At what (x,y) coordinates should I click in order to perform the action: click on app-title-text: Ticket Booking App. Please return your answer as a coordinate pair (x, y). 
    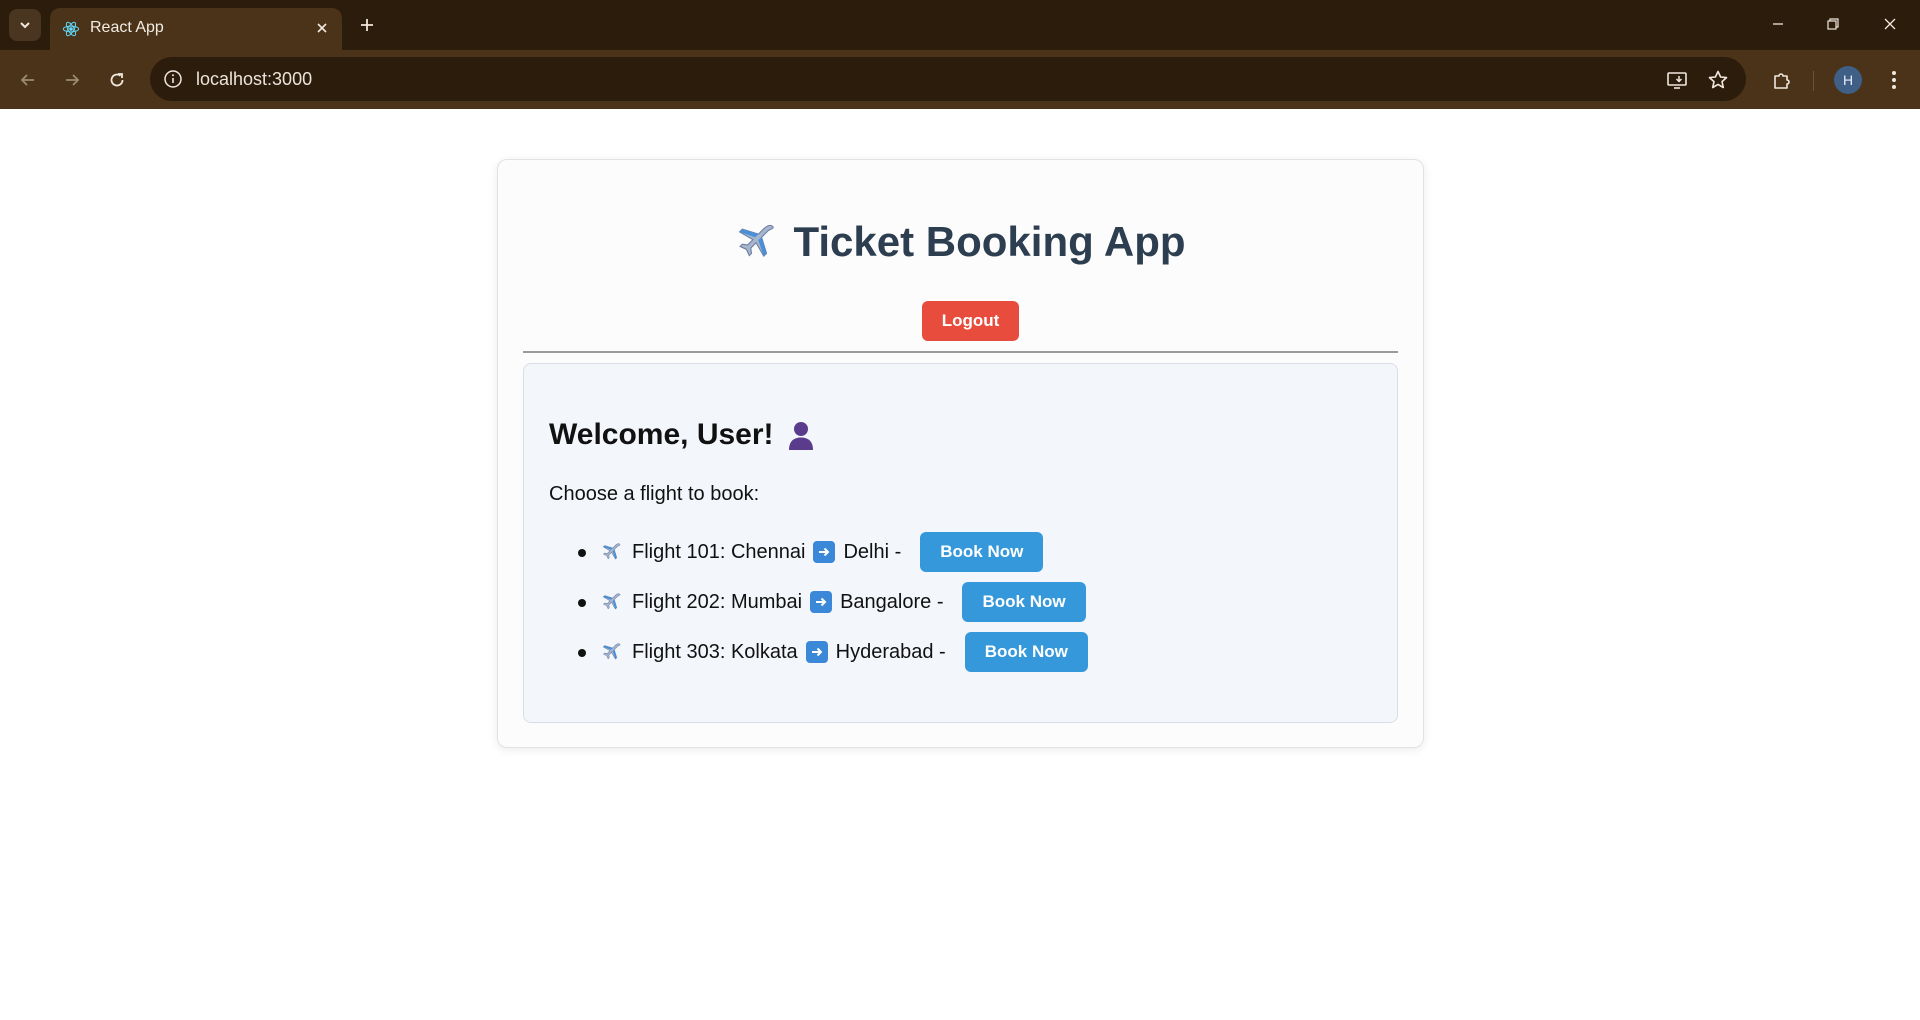
    Looking at the image, I should click on (989, 241).